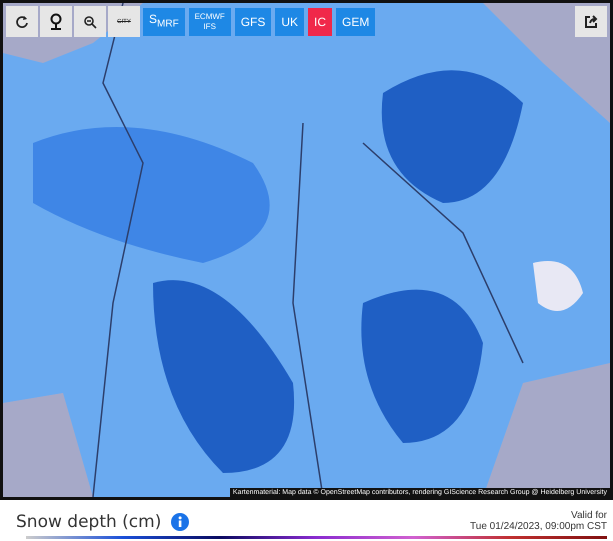  I want to click on model-tab: GFS, so click(253, 22).